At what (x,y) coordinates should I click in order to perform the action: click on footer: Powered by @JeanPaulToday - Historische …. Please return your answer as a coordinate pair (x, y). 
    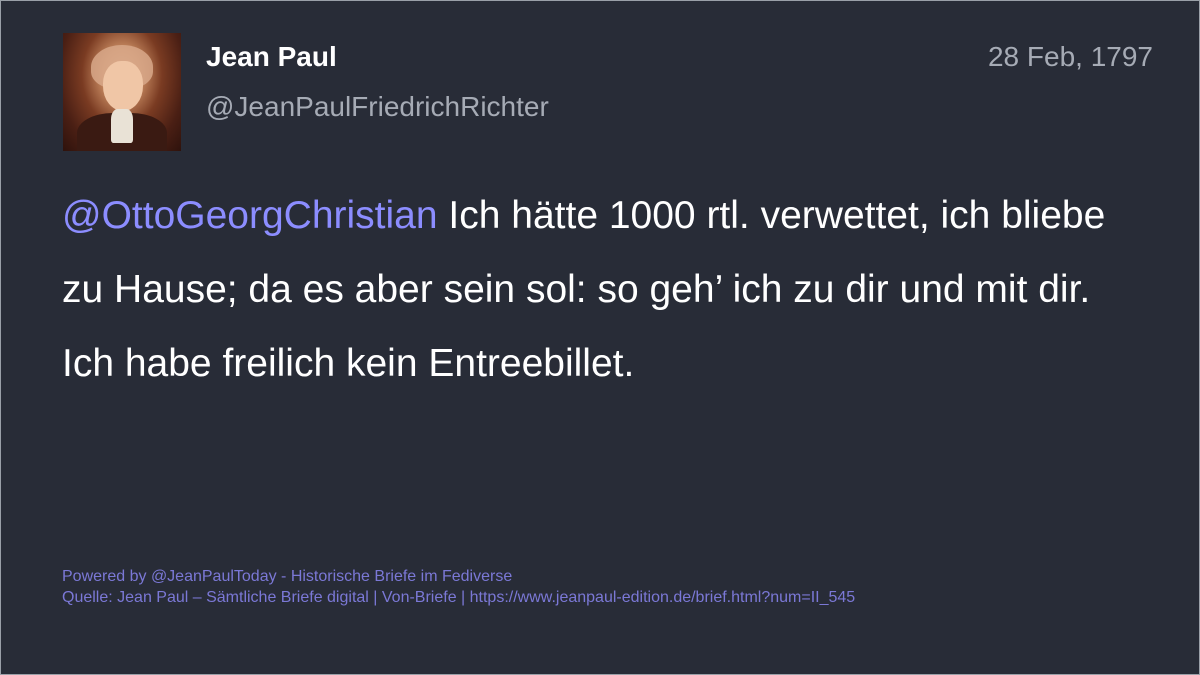
    Looking at the image, I should click on (458, 587).